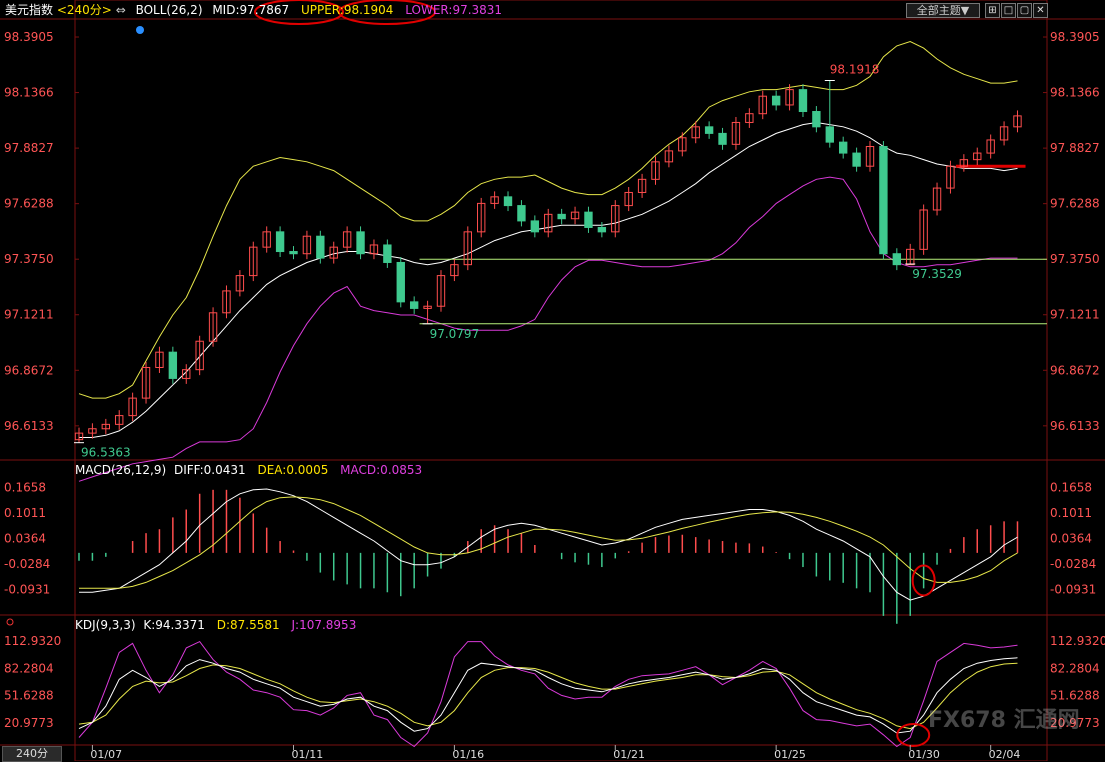  I want to click on x-tick-label: 01/07, so click(106, 754).